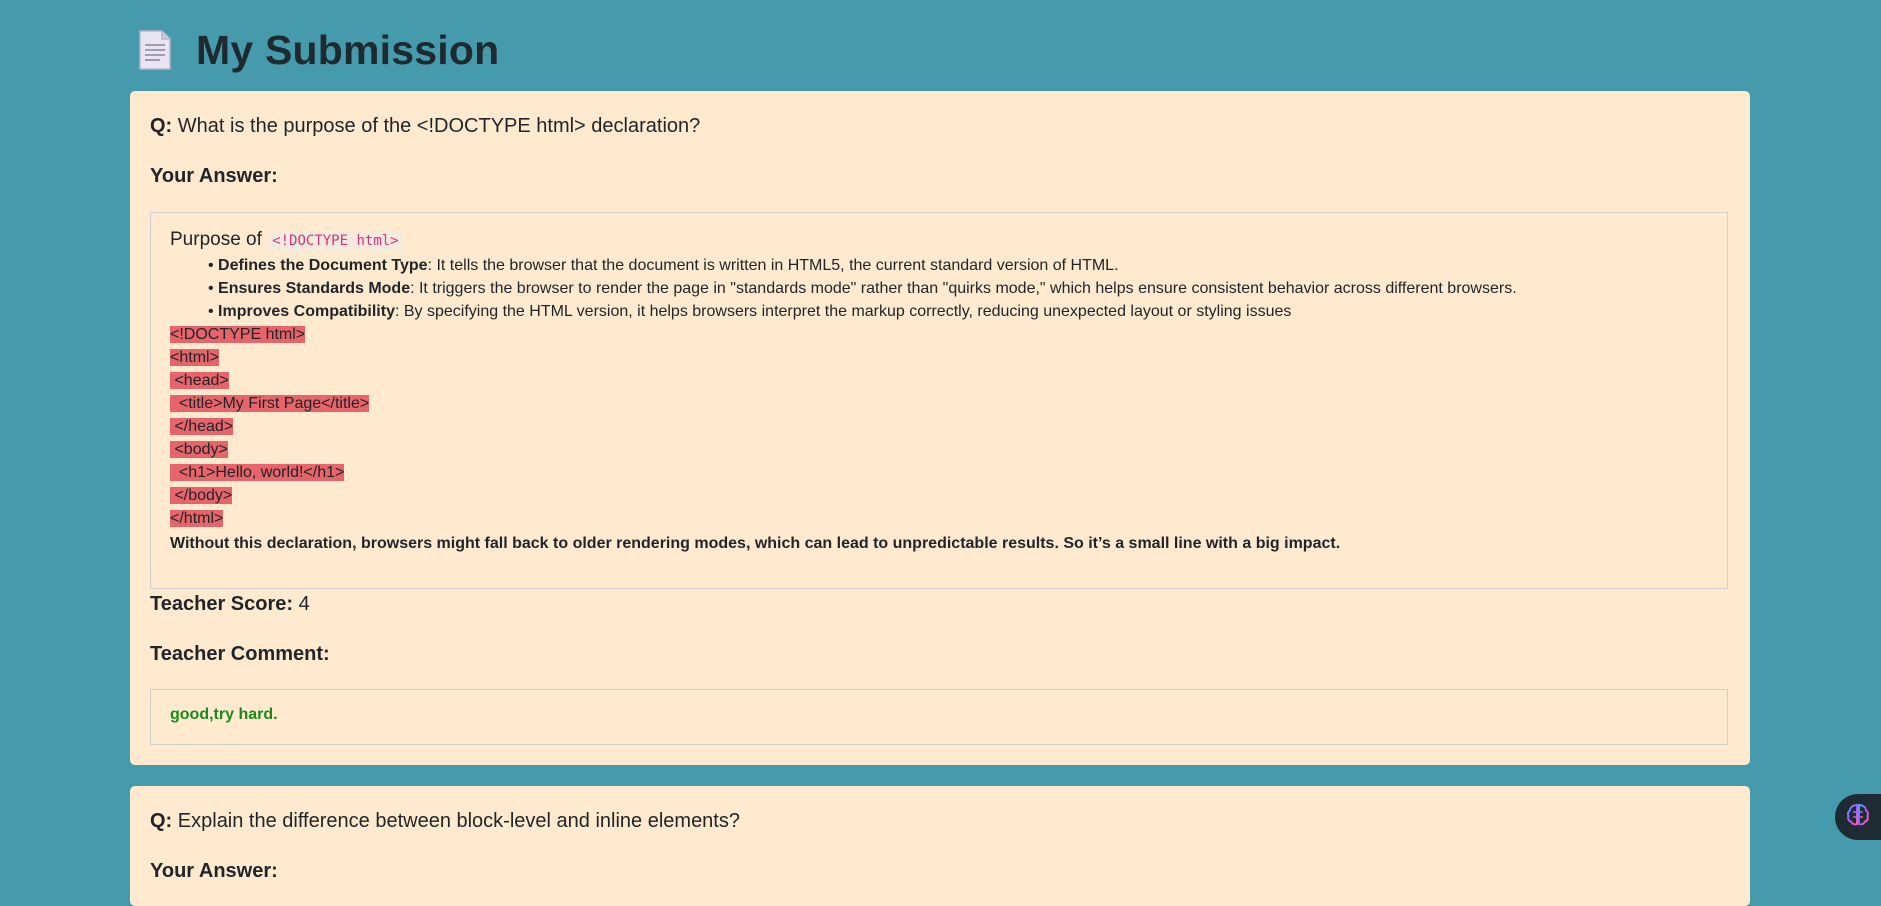  I want to click on code-line: <h1>Hello, world!</h1>, so click(257, 472).